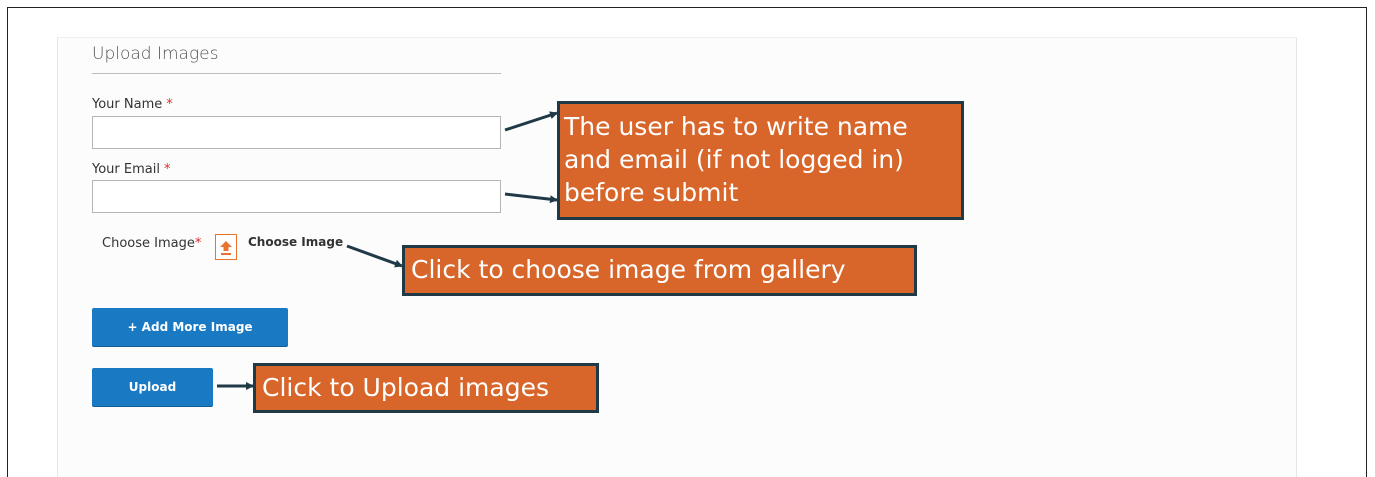 The height and width of the screenshot is (477, 1375). Describe the element at coordinates (296, 196) in the screenshot. I see `email-input` at that location.